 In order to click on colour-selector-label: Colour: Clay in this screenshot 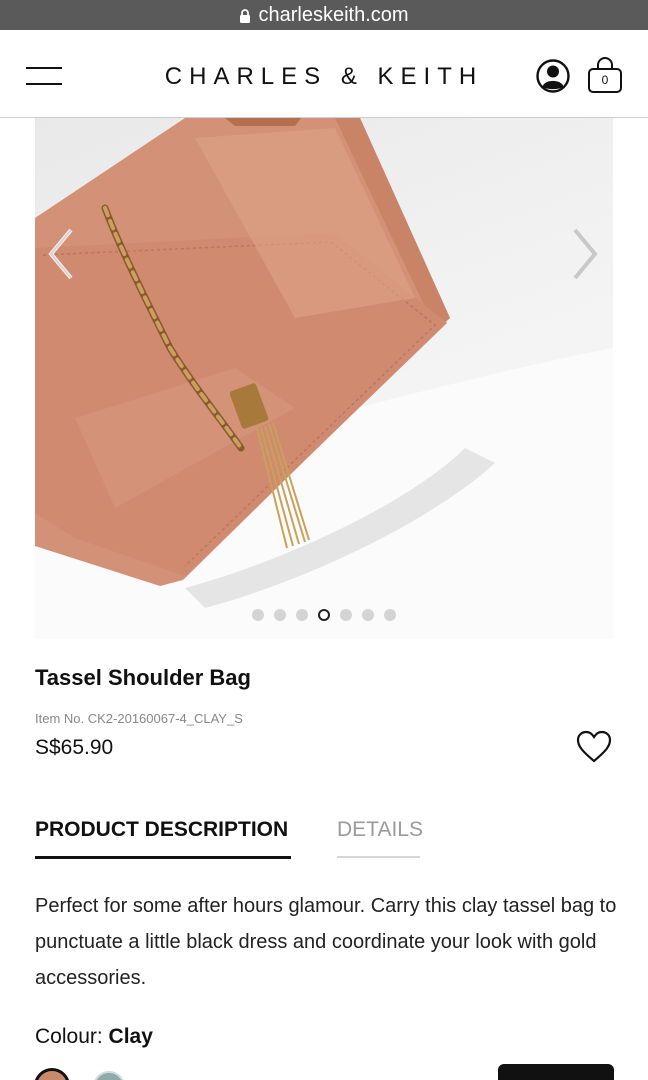, I will do `click(94, 1037)`.